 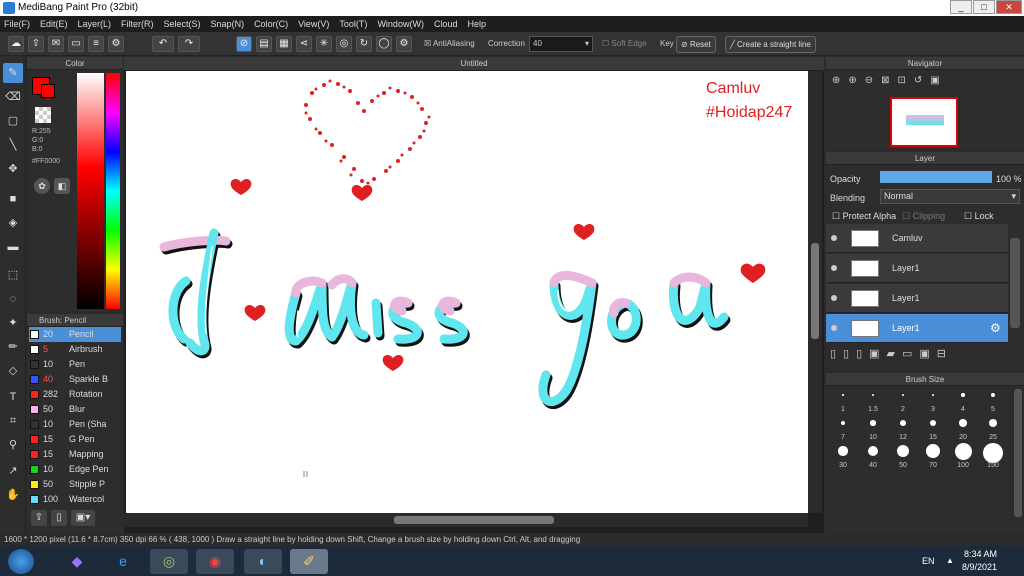 What do you see at coordinates (474, 520) in the screenshot?
I see `horizontal-scroll-thumb` at bounding box center [474, 520].